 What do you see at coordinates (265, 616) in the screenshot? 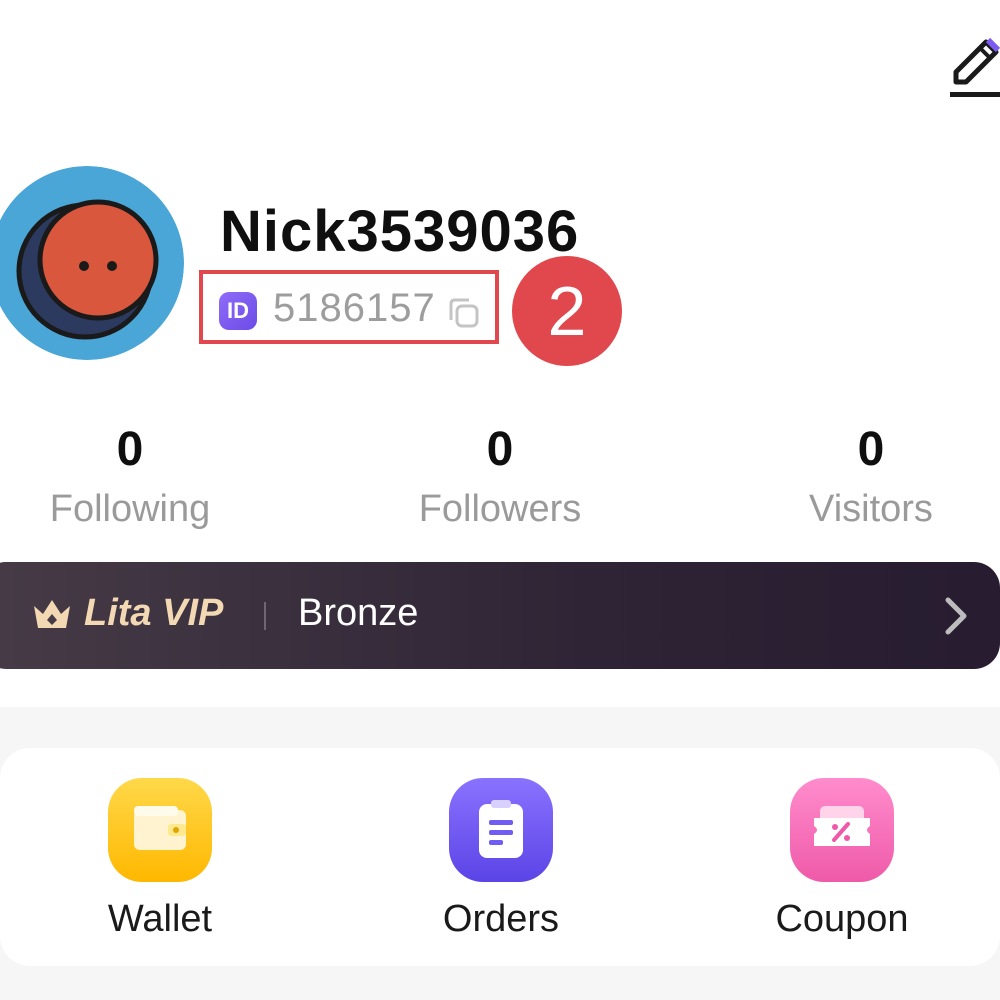
I see `vip-divider` at bounding box center [265, 616].